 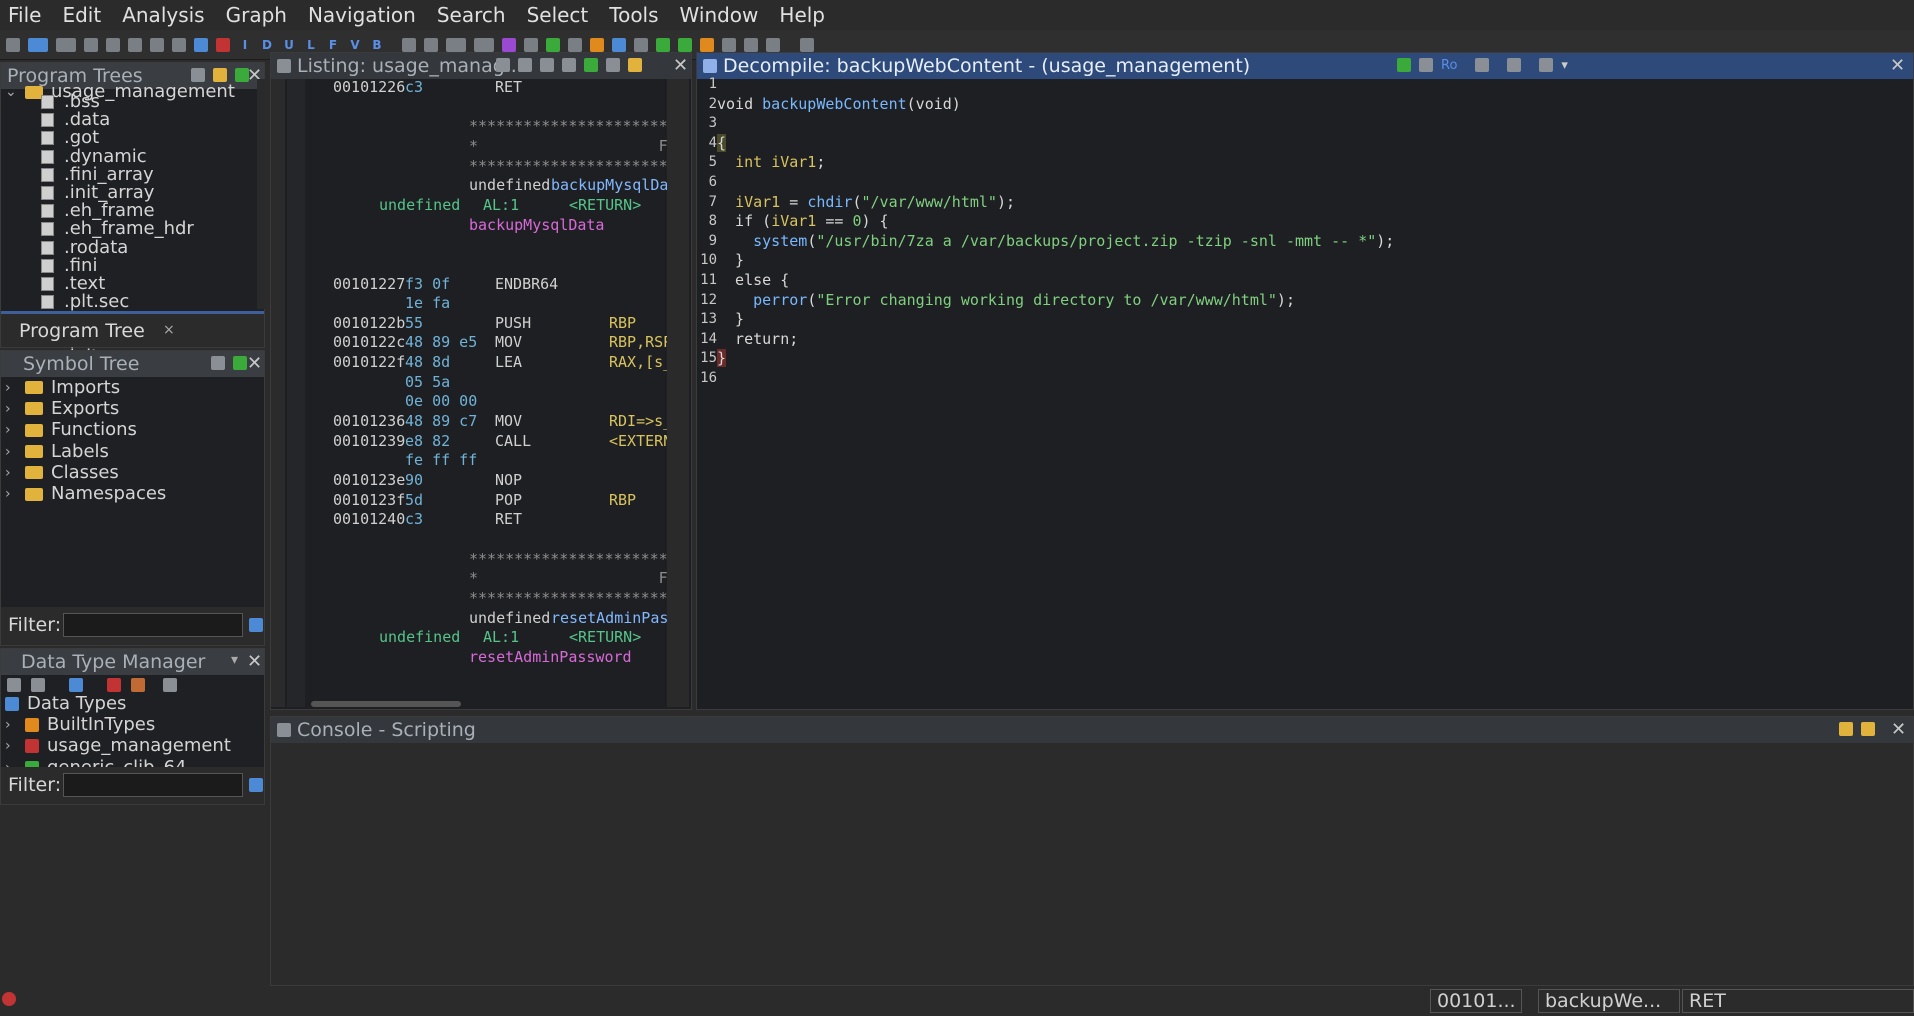 What do you see at coordinates (613, 65) in the screenshot?
I see `snapshot-icon` at bounding box center [613, 65].